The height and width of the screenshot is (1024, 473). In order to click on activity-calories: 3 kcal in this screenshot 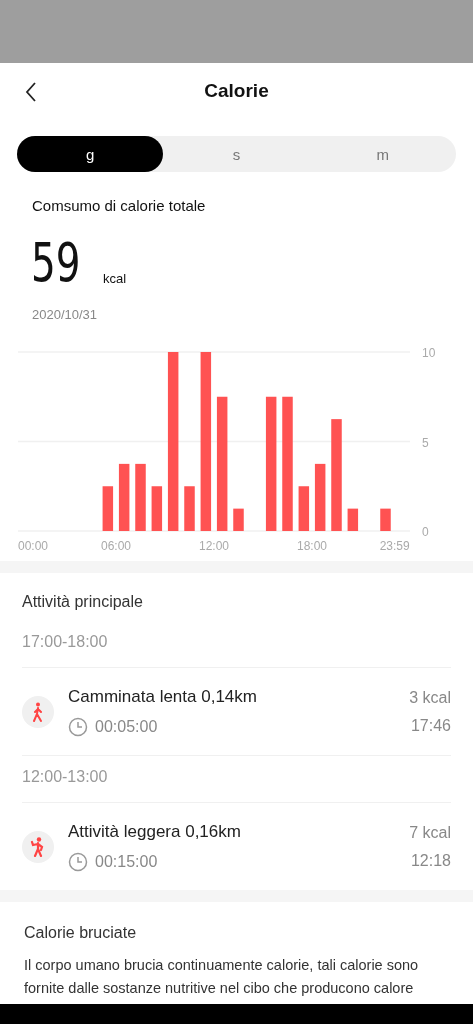, I will do `click(430, 698)`.